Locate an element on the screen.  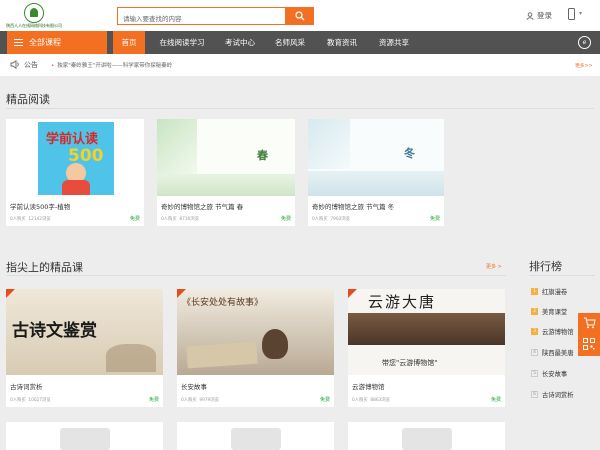
winter-tree-shape is located at coordinates (329, 144).